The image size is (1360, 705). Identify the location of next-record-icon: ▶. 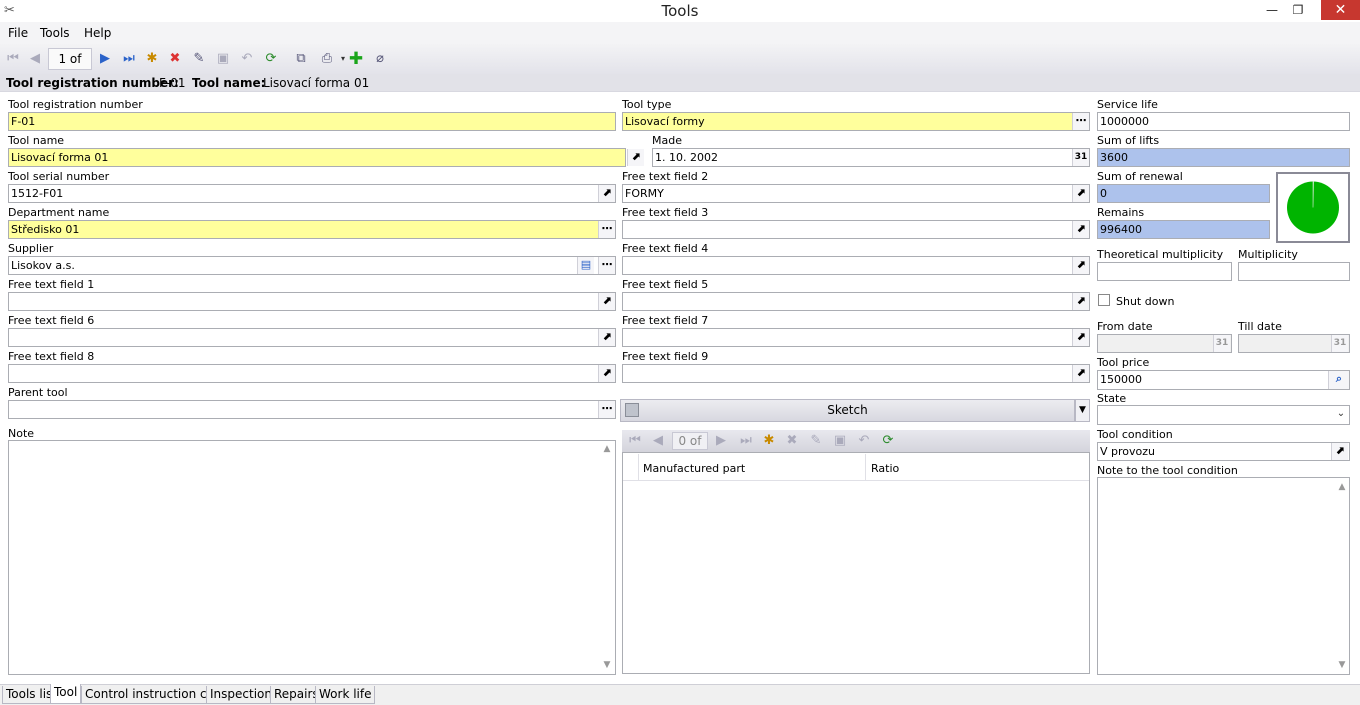
(105, 59).